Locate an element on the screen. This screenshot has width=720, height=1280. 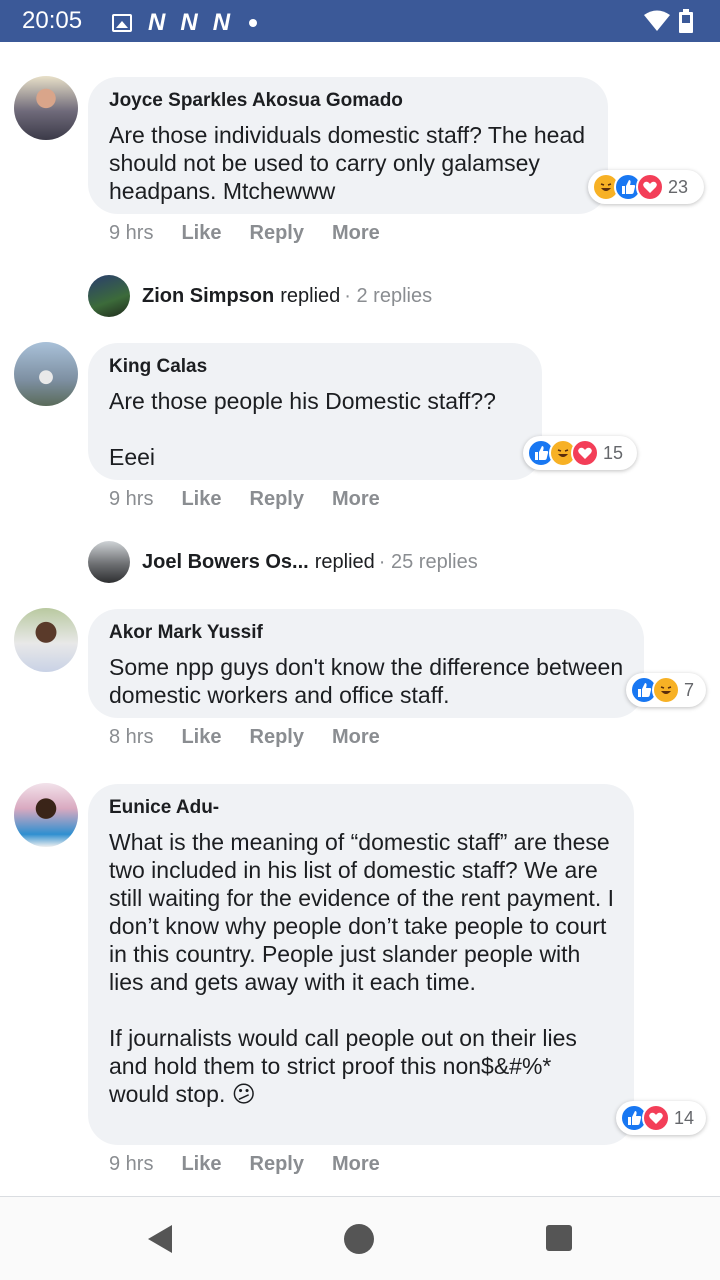
navigation-bar is located at coordinates (360, 1238).